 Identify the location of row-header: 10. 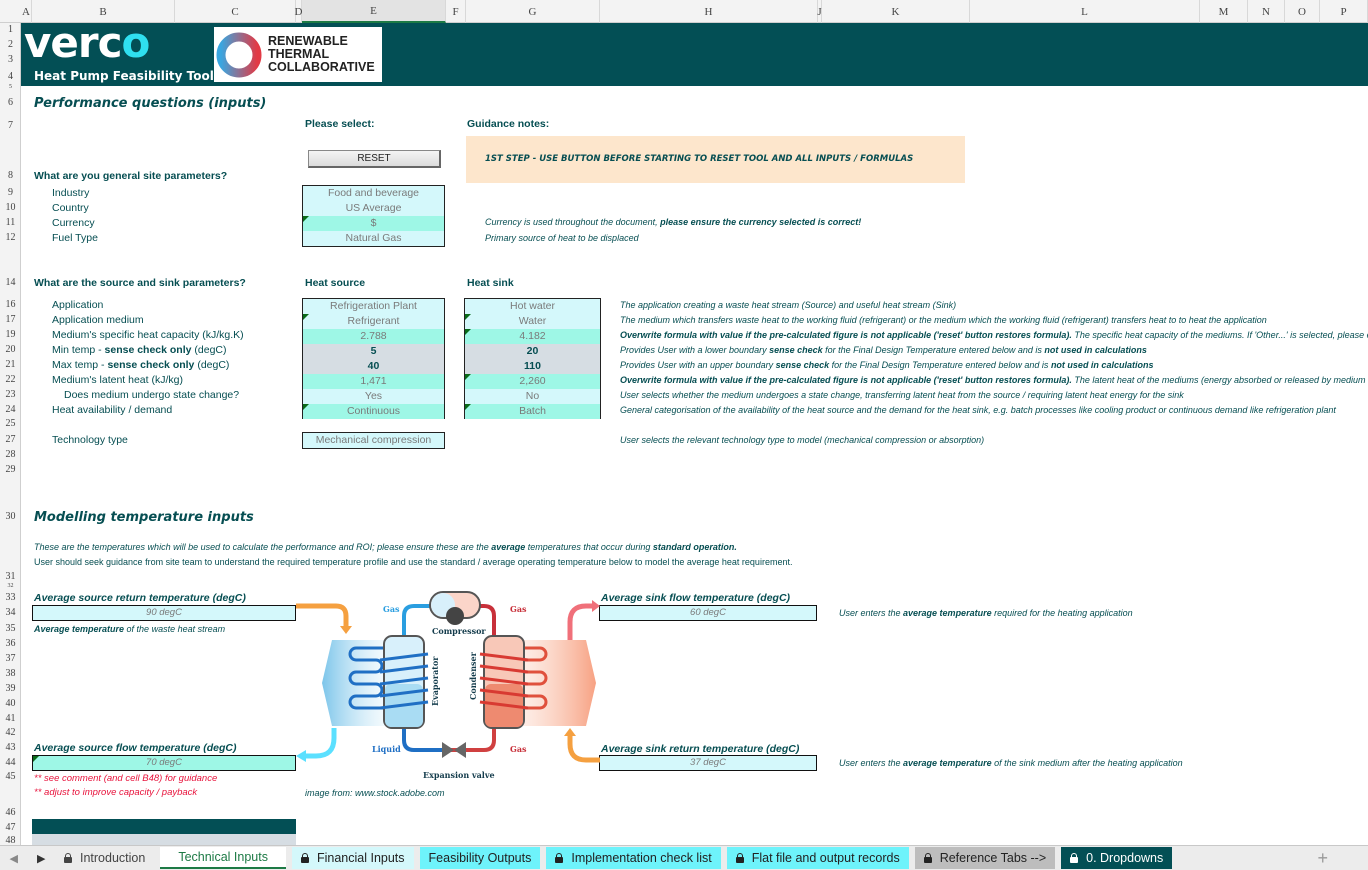
(10, 207).